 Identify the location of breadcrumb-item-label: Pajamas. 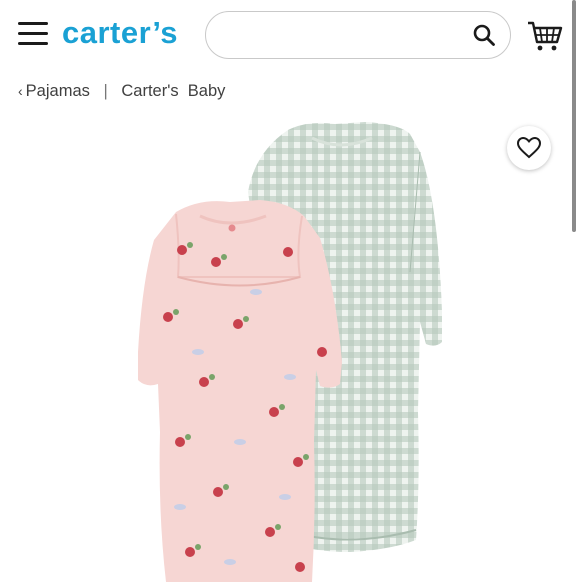
(57, 91).